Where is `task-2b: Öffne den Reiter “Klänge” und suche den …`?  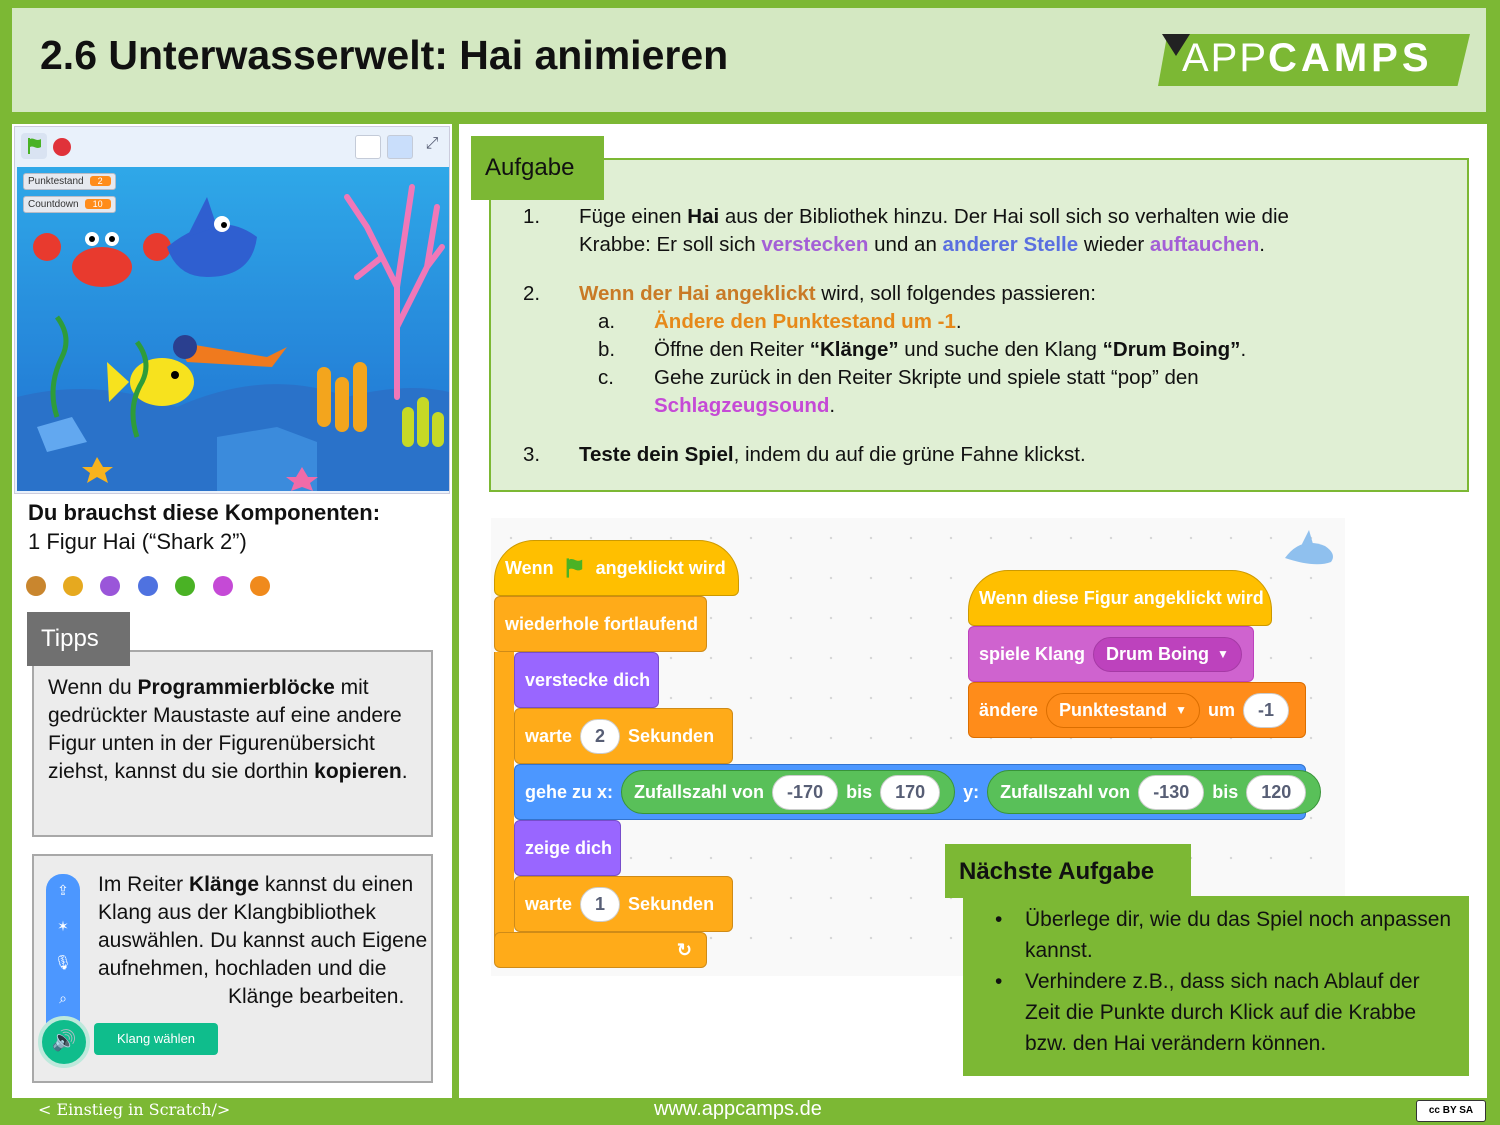
task-2b: Öffne den Reiter “Klänge” und suche den … is located at coordinates (950, 349).